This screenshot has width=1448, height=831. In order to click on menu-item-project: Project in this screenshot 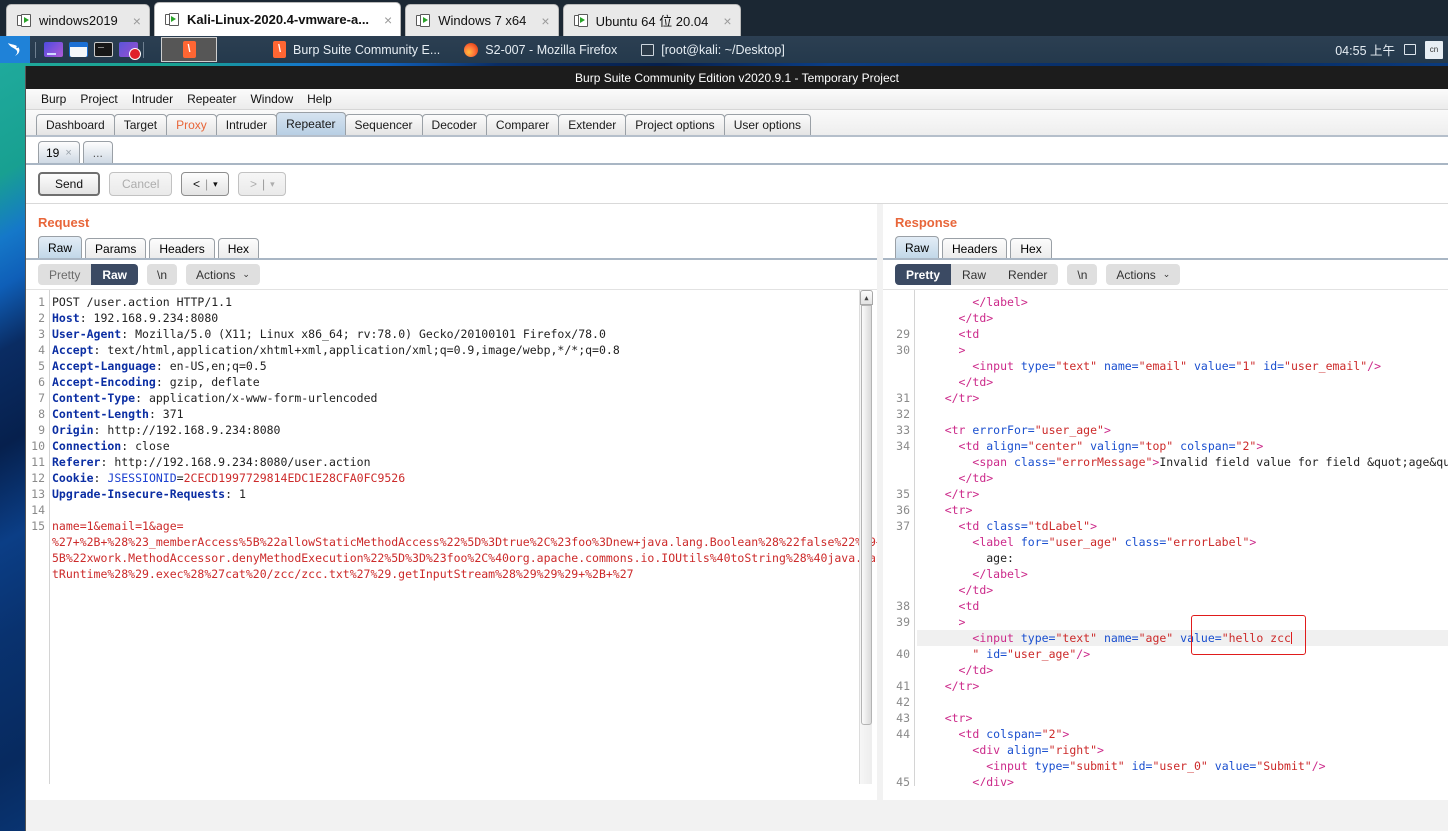, I will do `click(98, 99)`.